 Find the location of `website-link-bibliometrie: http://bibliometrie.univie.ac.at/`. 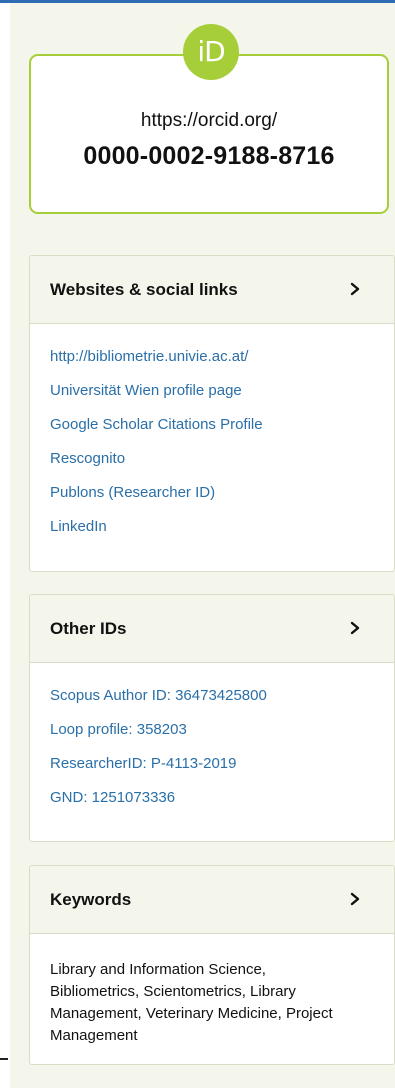

website-link-bibliometrie: http://bibliometrie.univie.ac.at/ is located at coordinates (212, 364).